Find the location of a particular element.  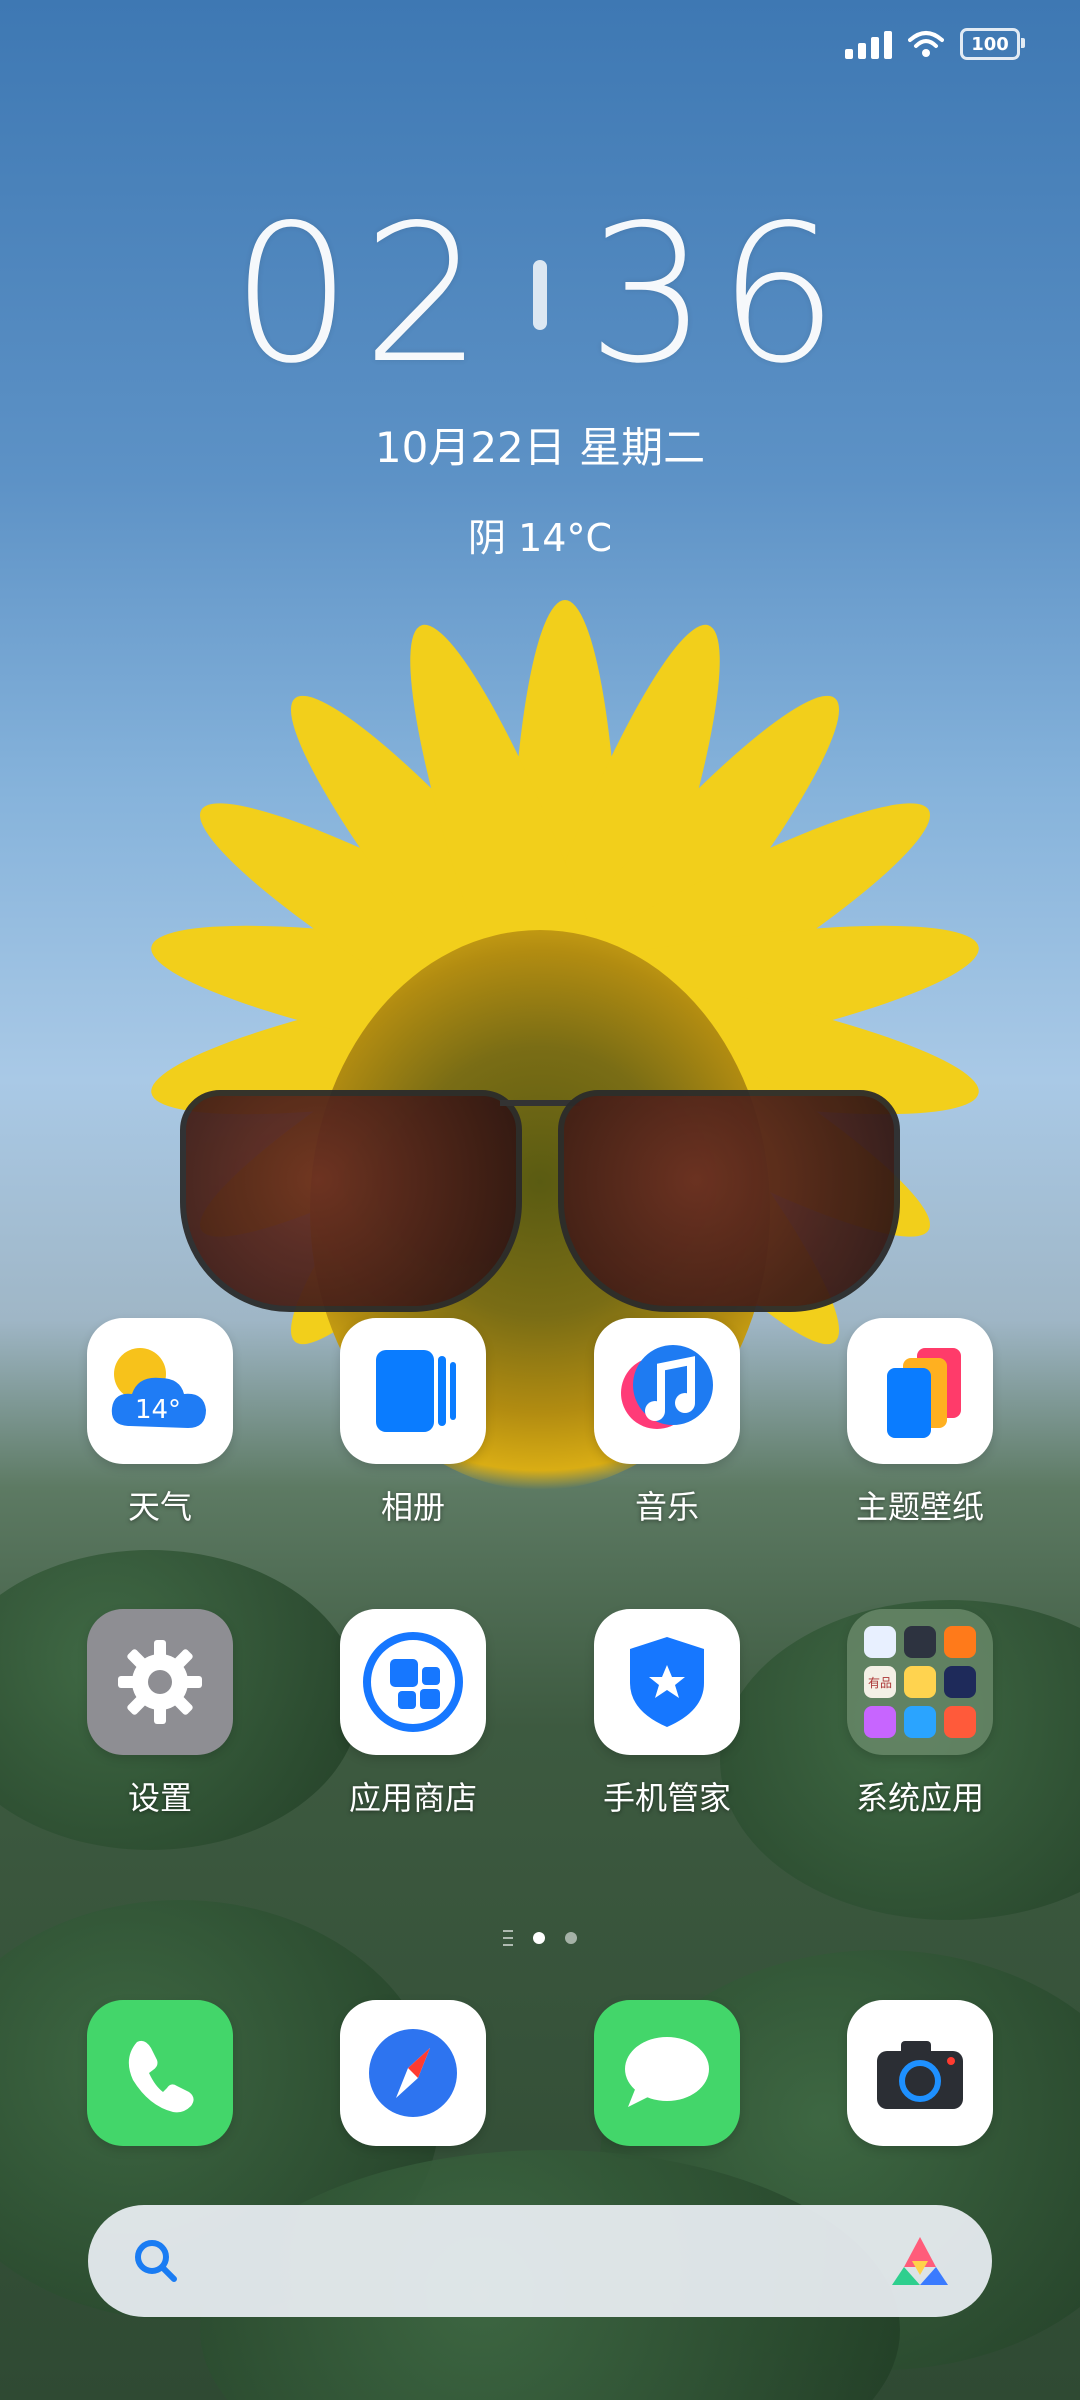

time: 02 36 is located at coordinates (540, 295).